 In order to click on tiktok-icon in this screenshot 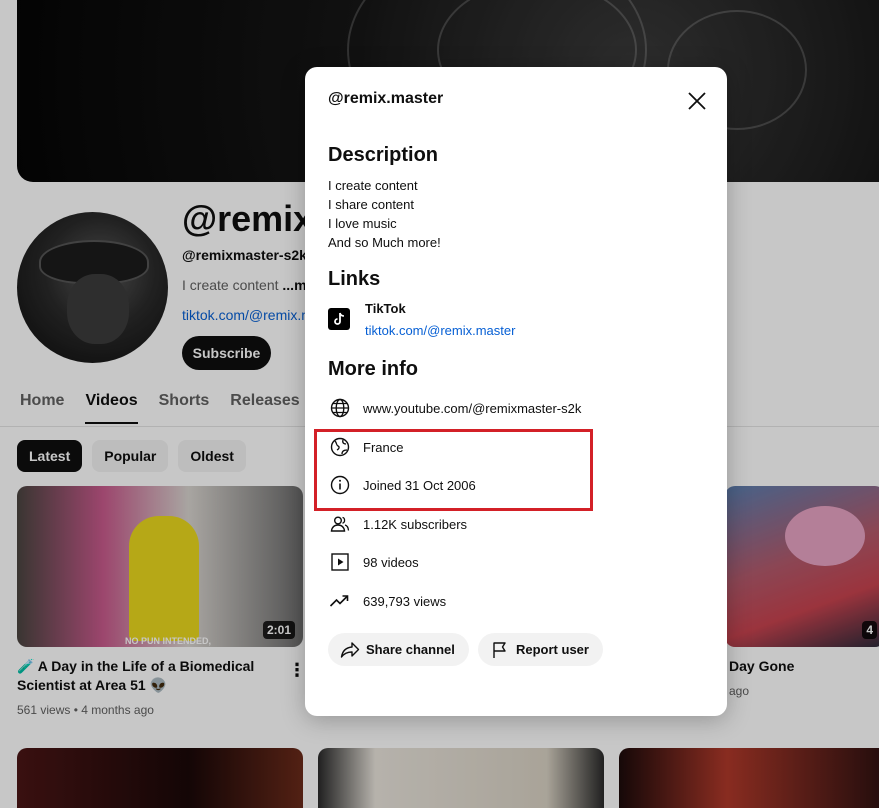, I will do `click(339, 319)`.